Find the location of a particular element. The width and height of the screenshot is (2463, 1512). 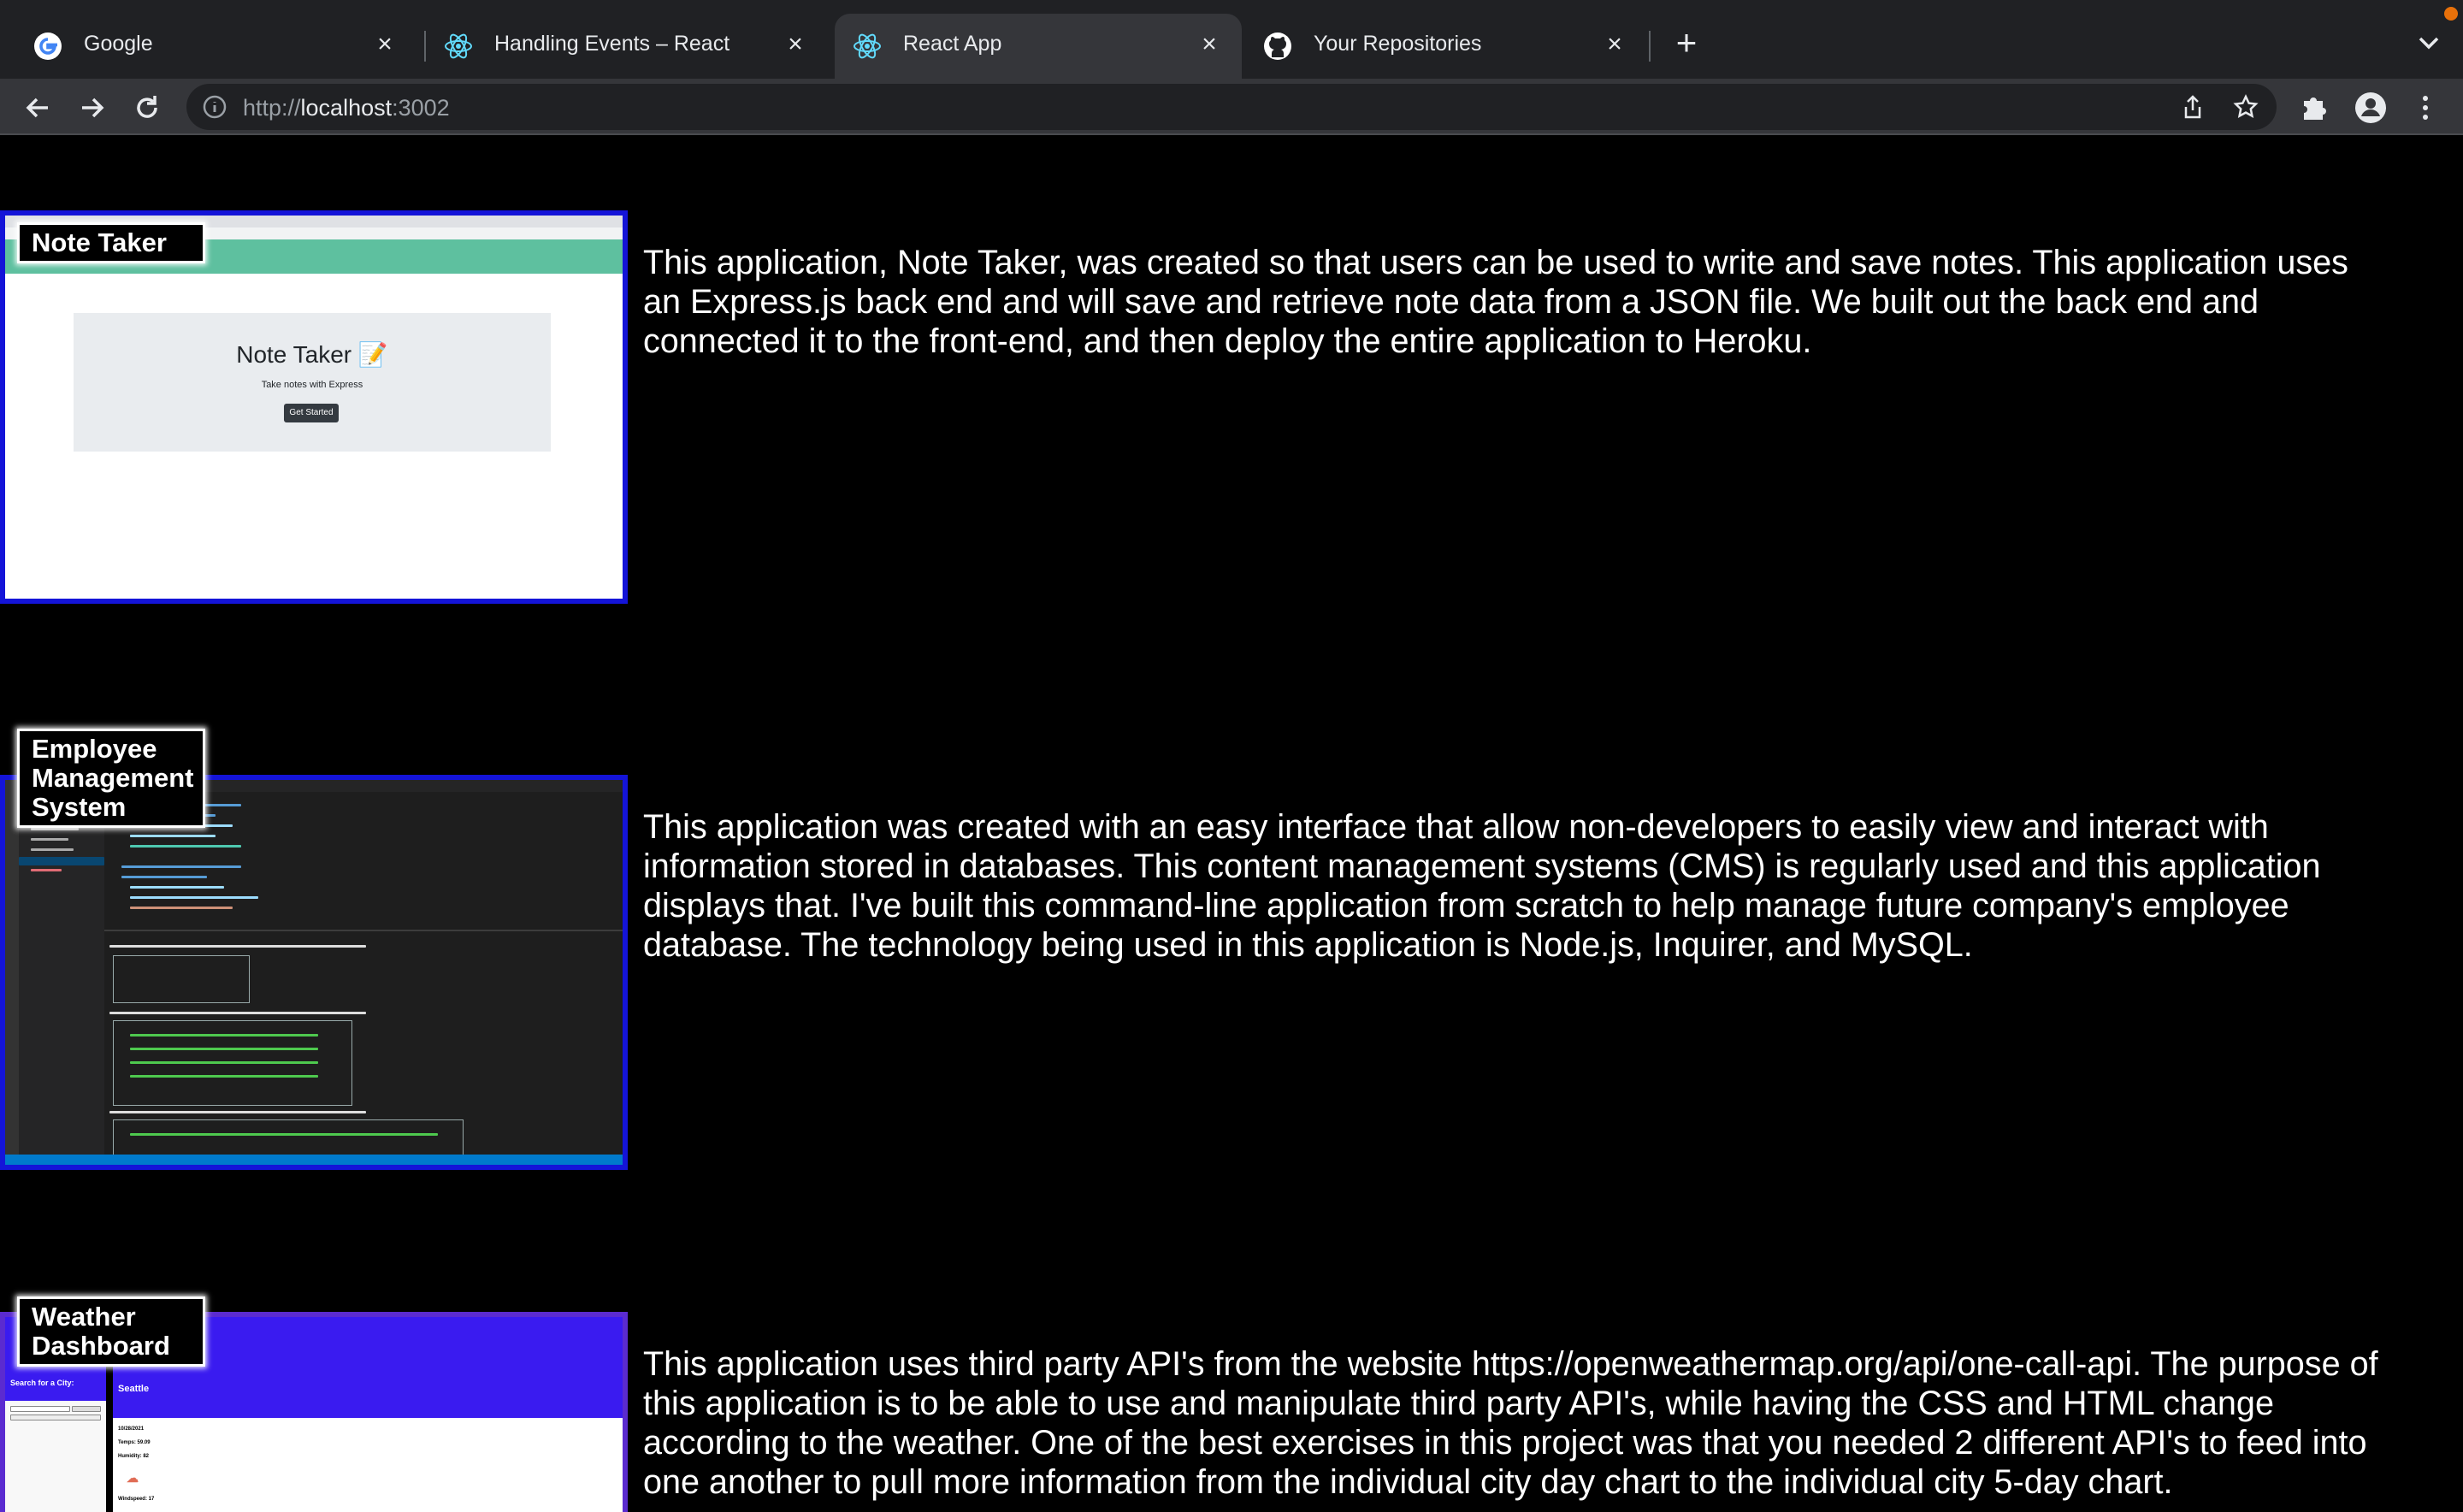

share-icon is located at coordinates (2192, 107).